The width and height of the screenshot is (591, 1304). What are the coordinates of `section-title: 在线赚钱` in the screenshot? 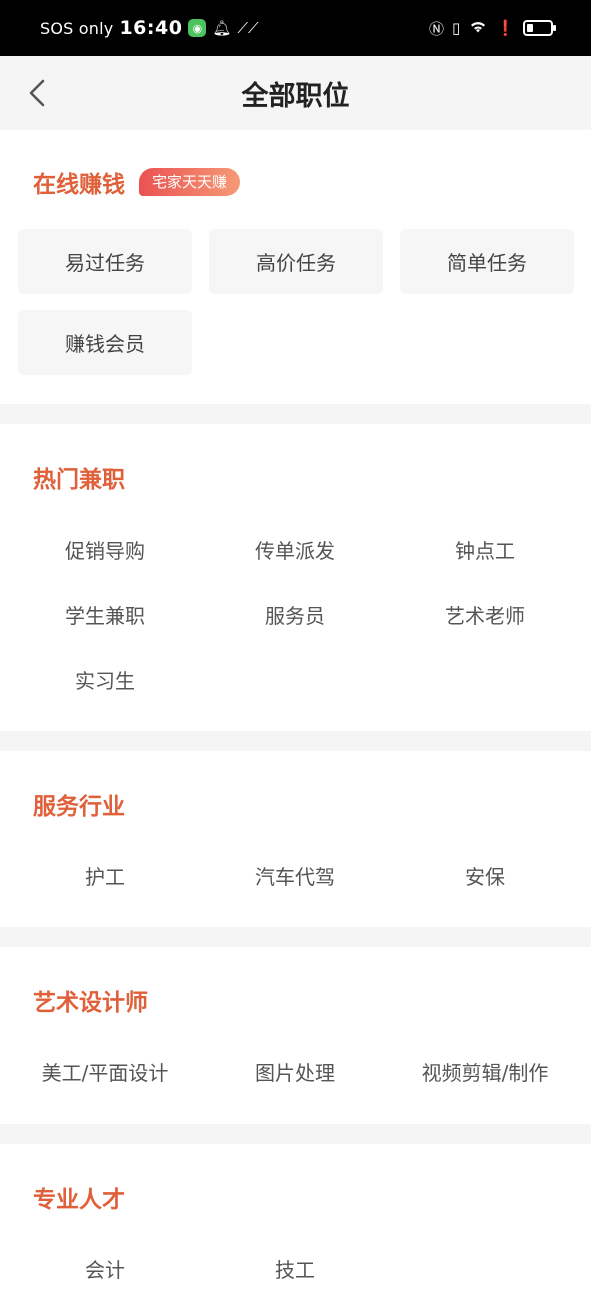 It's located at (79, 185).